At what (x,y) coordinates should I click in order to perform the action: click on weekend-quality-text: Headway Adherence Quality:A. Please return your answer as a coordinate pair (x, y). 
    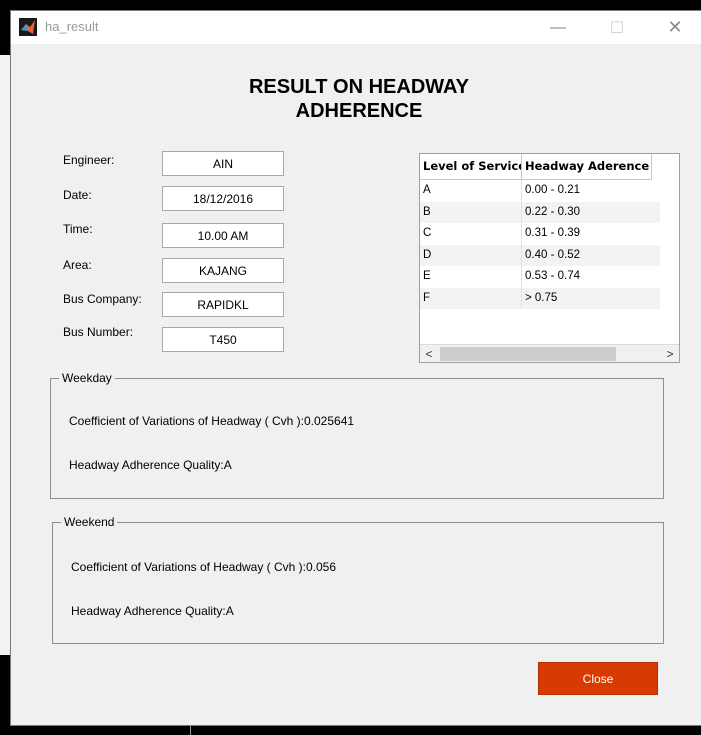
    Looking at the image, I should click on (152, 611).